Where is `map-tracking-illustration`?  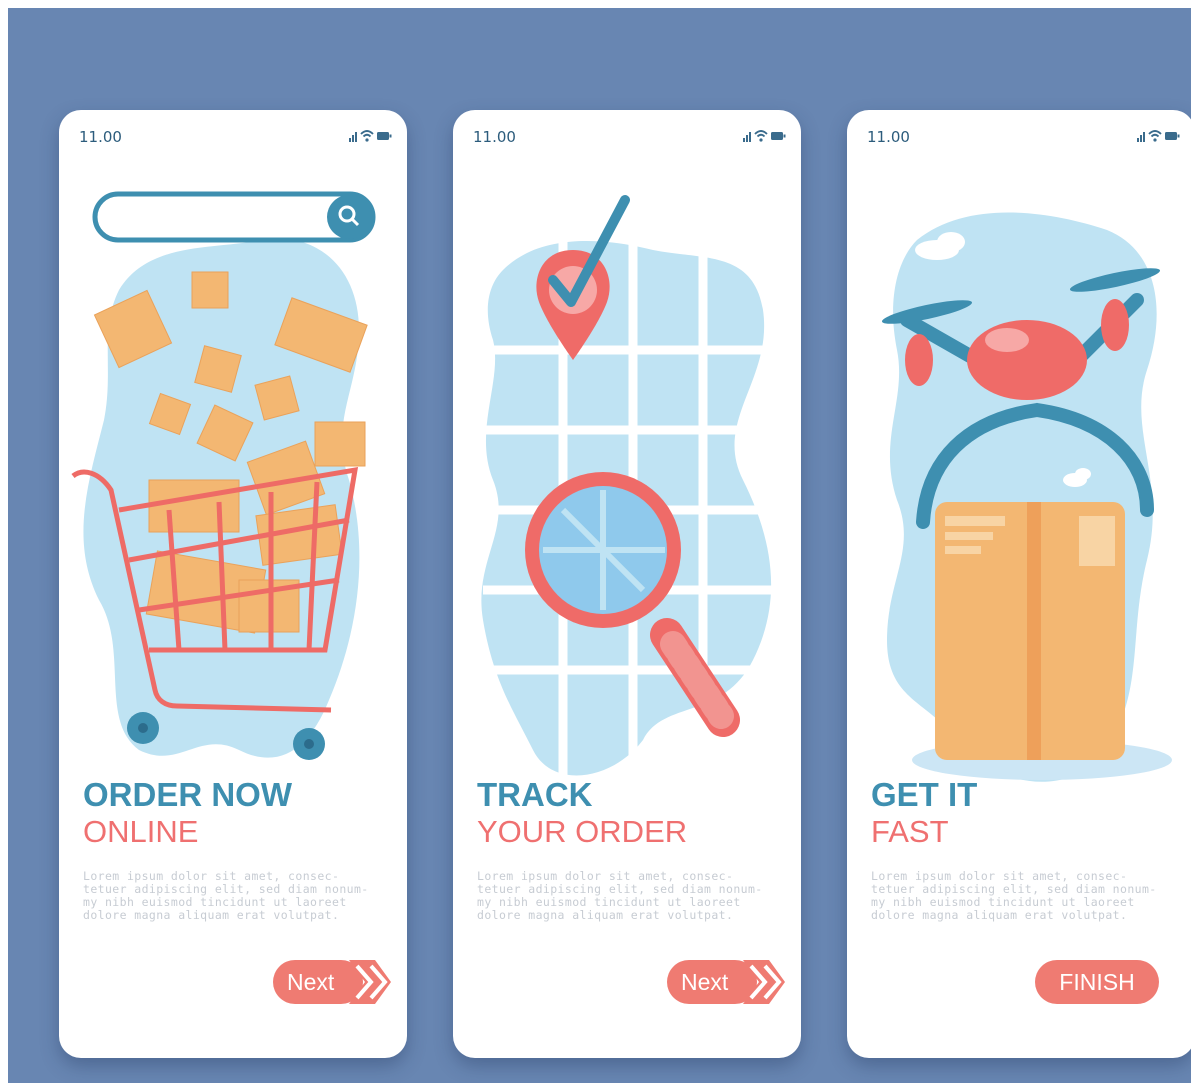
map-tracking-illustration is located at coordinates (627, 487).